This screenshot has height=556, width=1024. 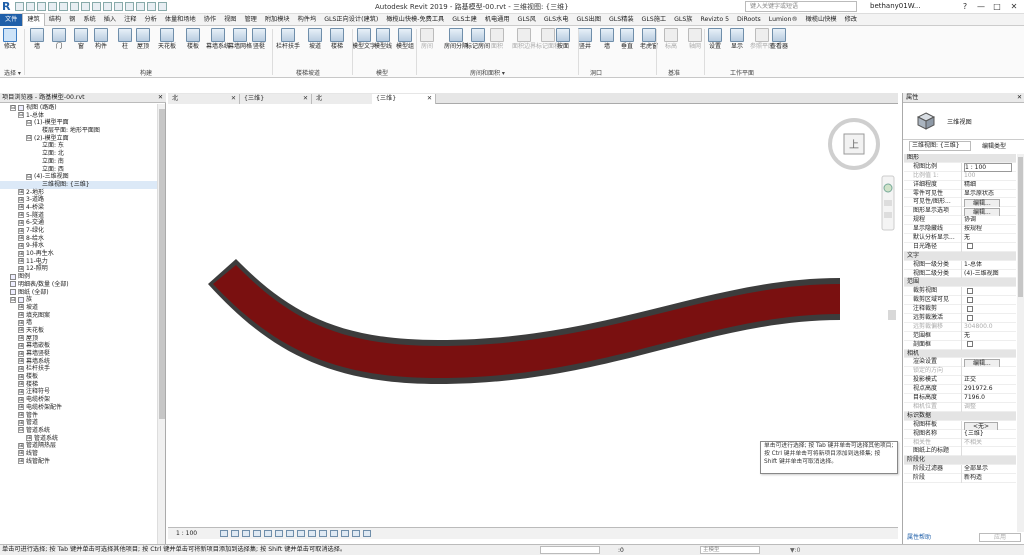 I want to click on detail-level-icon, so click(x=224, y=533).